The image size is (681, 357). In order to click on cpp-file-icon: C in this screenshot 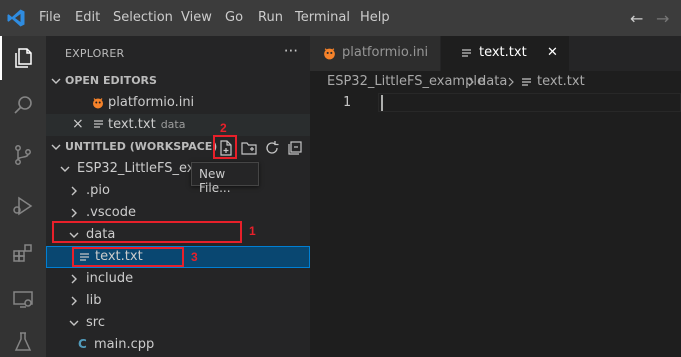, I will do `click(82, 344)`.